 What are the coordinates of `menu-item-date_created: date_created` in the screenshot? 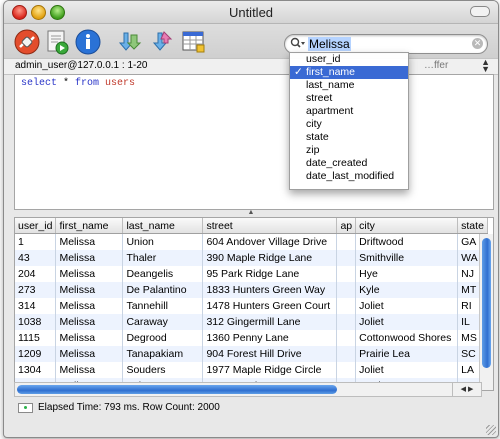 It's located at (349, 163).